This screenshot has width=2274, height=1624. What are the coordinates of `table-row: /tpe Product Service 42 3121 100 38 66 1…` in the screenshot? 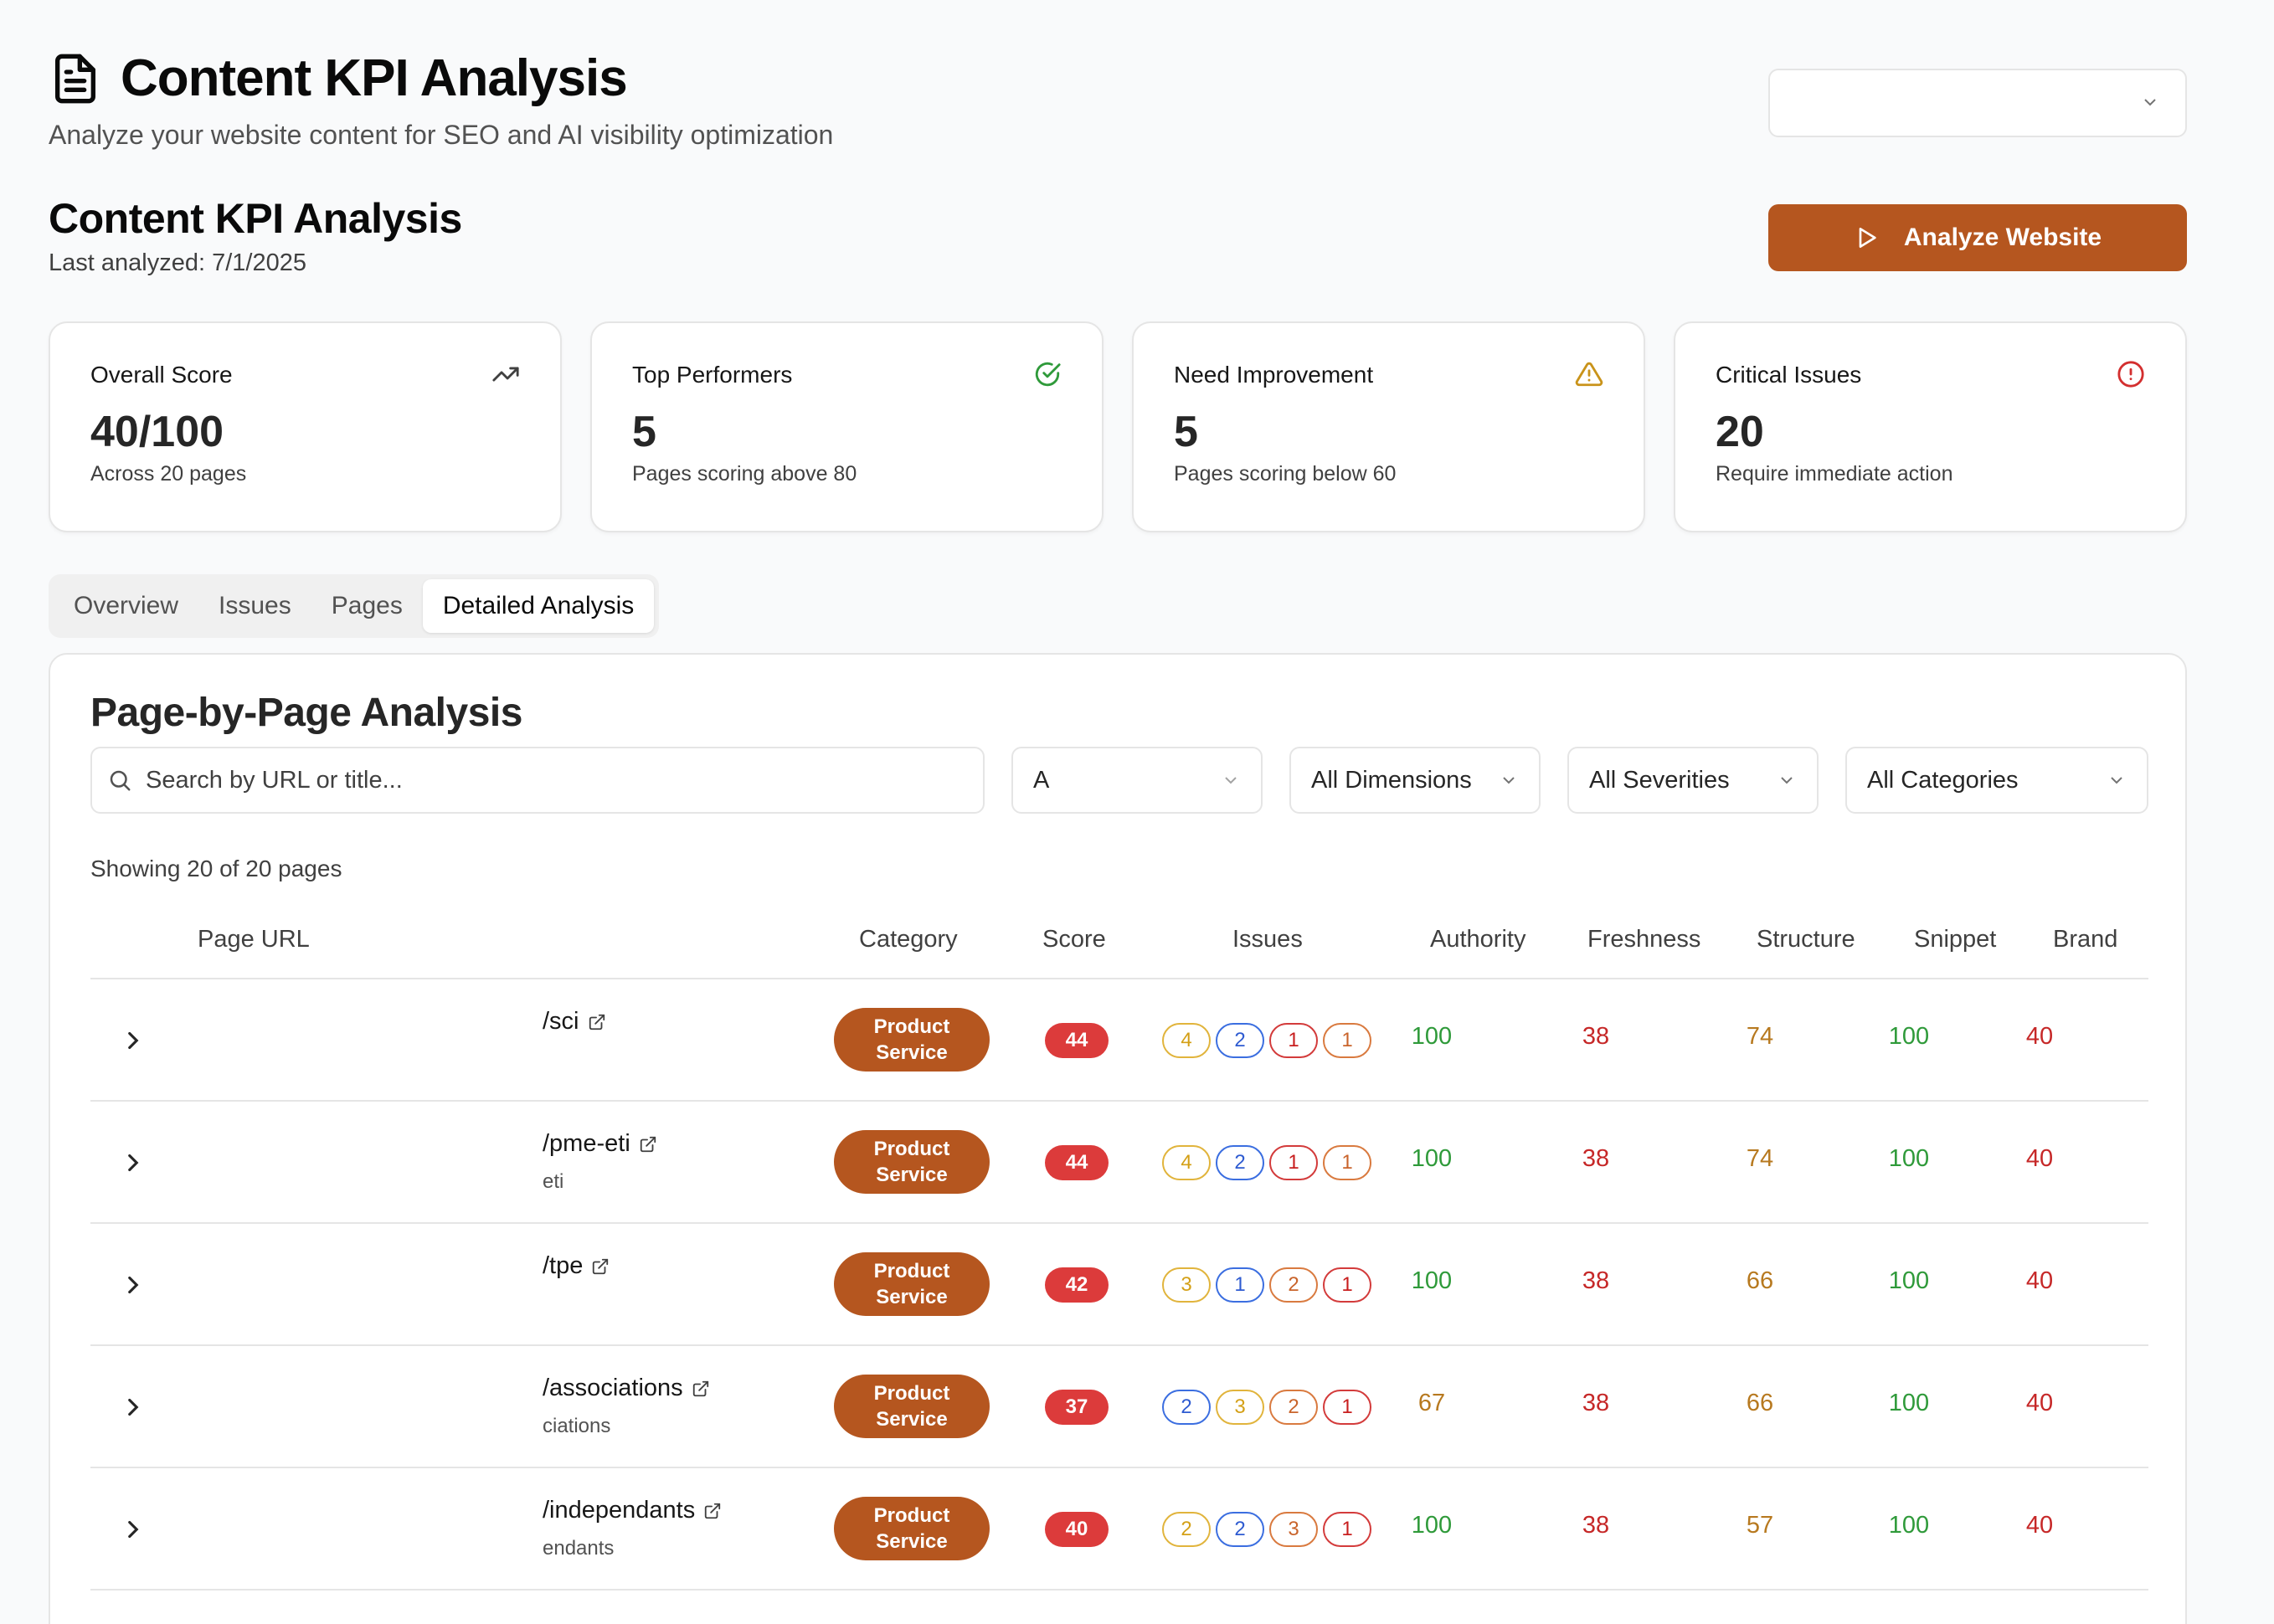 It's located at (1119, 1285).